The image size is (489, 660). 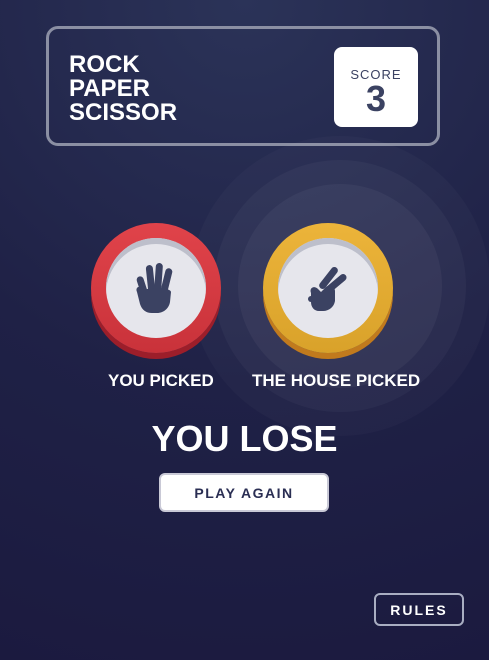 I want to click on player-pick-paper-token, so click(x=156, y=288).